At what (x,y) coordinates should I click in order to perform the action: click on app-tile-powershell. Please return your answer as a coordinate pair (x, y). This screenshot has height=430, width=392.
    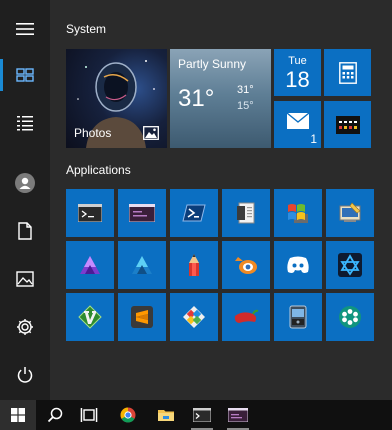
    Looking at the image, I should click on (194, 213).